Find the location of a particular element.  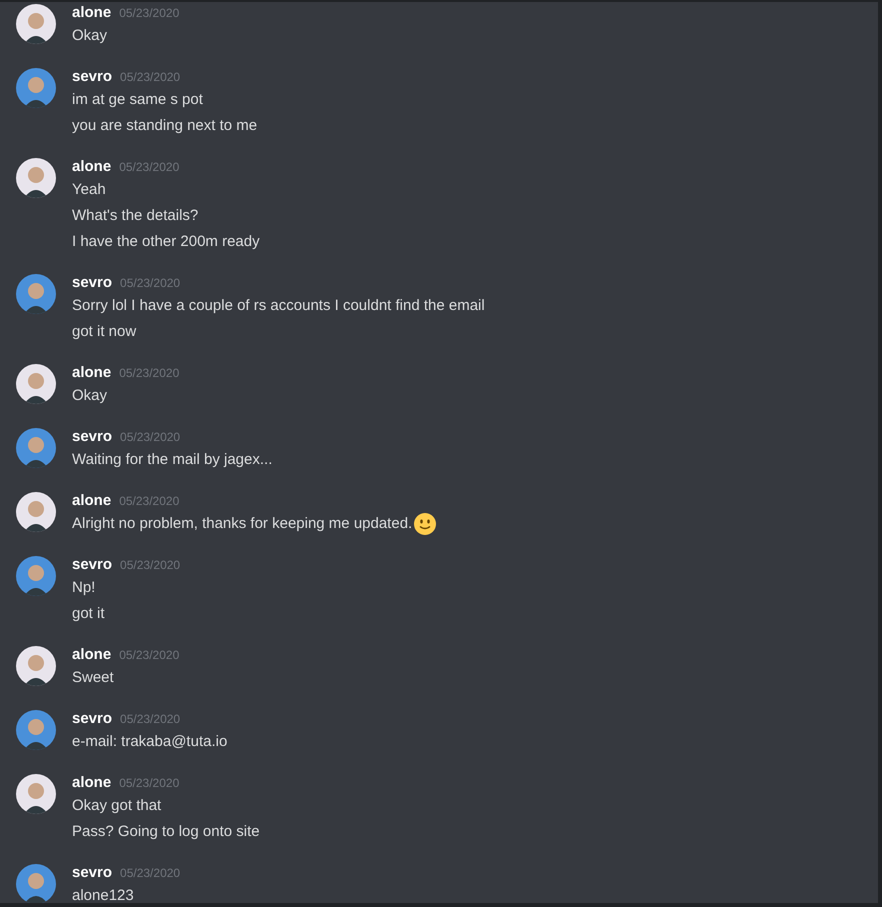

message-text: Sorry lol I have a couple of rs accounts I couldnt find the email is located at coordinates (278, 306).